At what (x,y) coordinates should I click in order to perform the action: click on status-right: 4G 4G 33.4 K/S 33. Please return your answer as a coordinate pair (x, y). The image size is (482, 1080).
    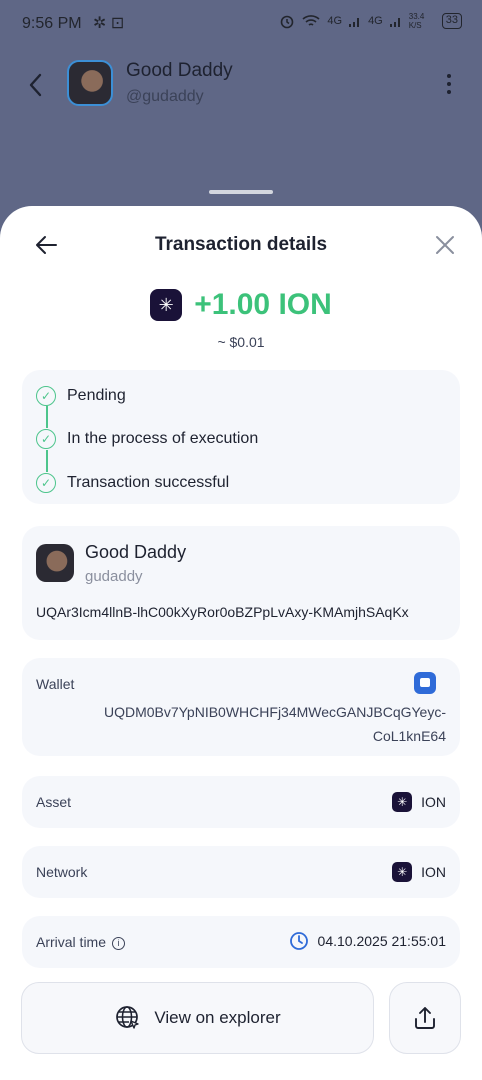
    Looking at the image, I should click on (370, 21).